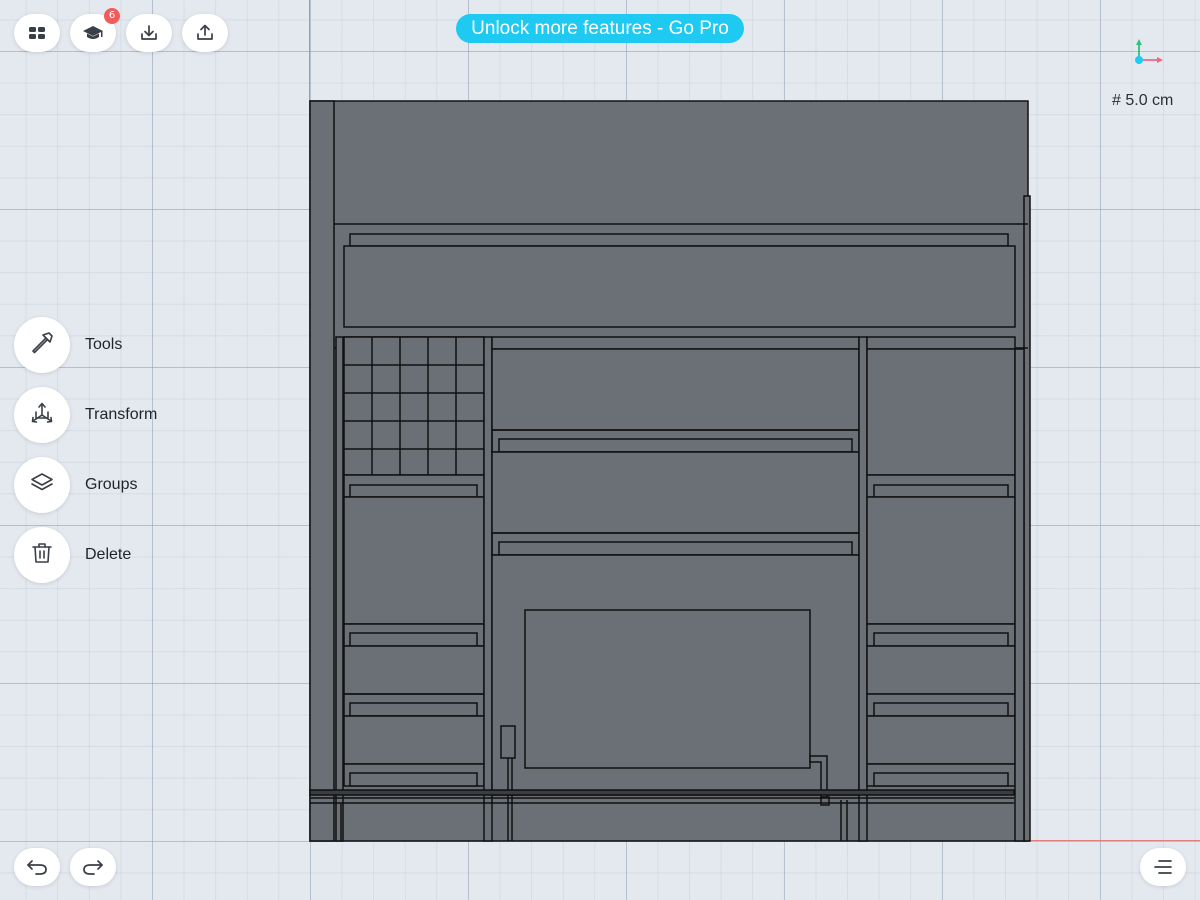 The height and width of the screenshot is (900, 1200). Describe the element at coordinates (1143, 100) in the screenshot. I see `grid-size-label: # 5.0 cm` at that location.